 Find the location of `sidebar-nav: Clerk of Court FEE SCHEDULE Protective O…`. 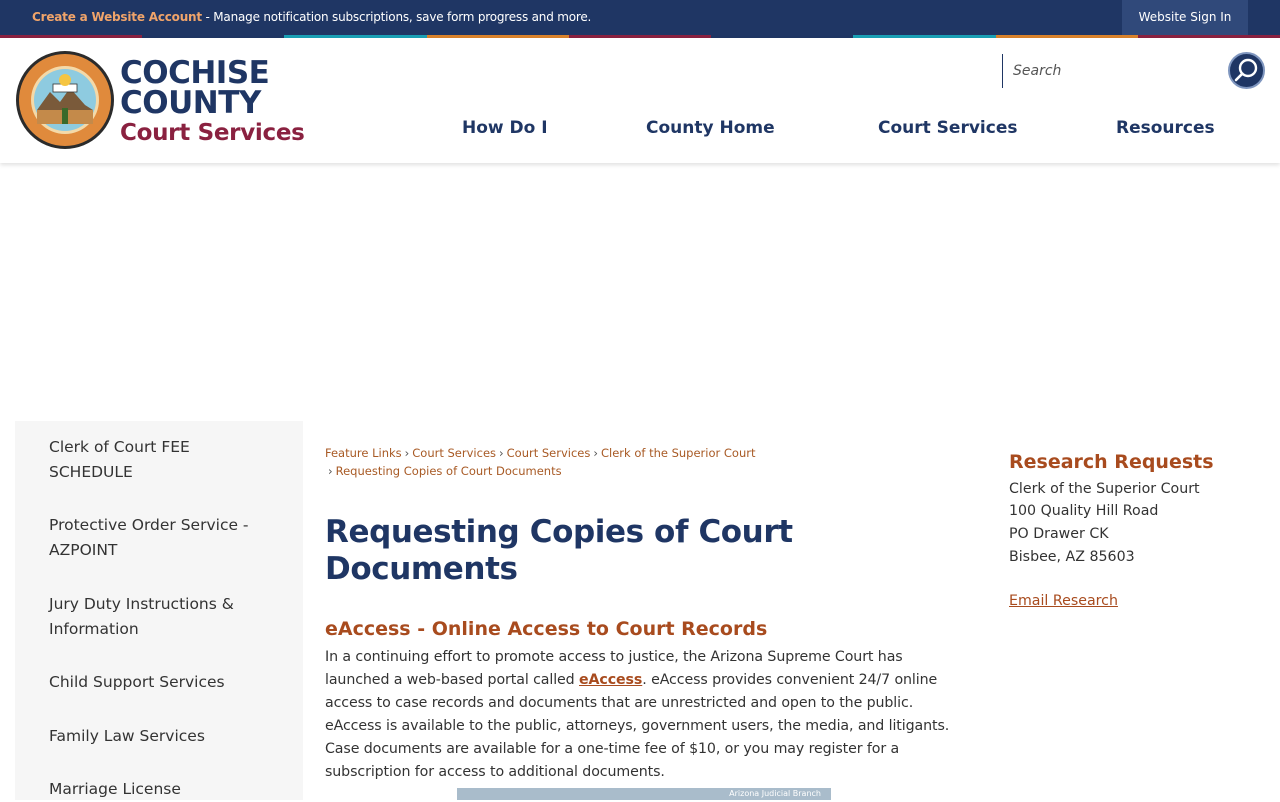

sidebar-nav: Clerk of Court FEE SCHEDULE Protective O… is located at coordinates (159, 610).